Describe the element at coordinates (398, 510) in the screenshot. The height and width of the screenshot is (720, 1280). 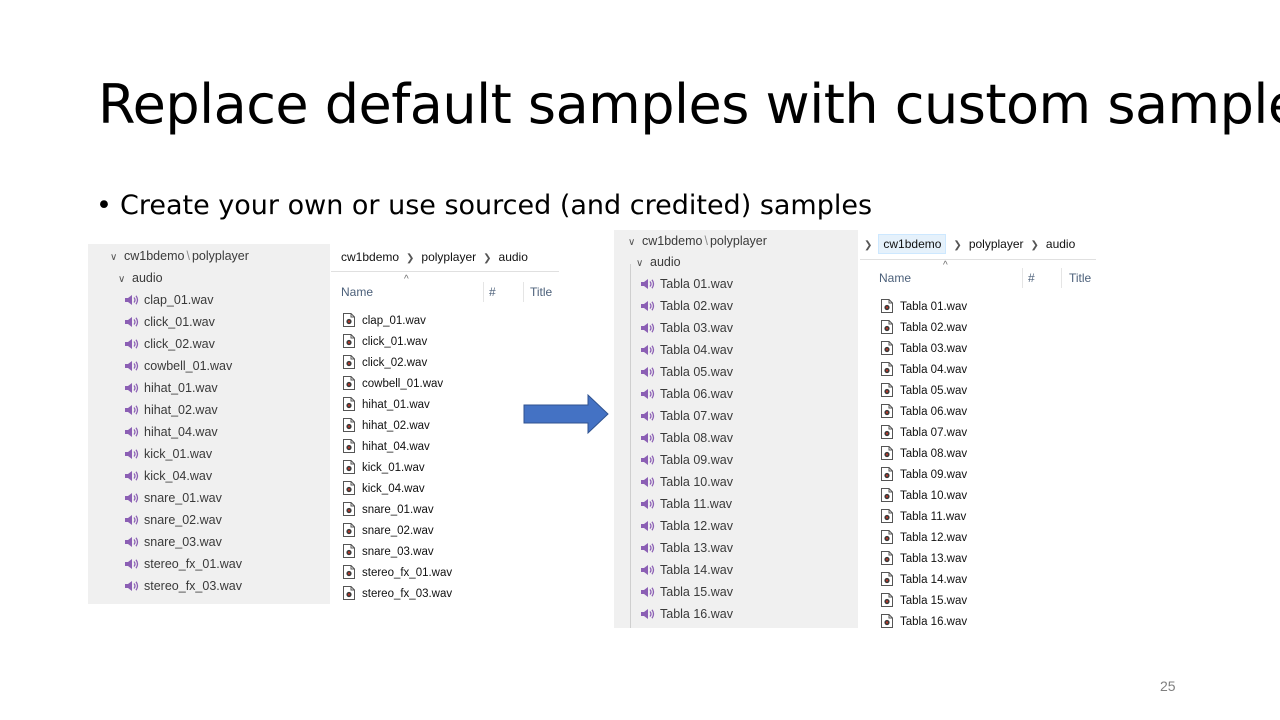
I see `file-name: snare_01.wav` at that location.